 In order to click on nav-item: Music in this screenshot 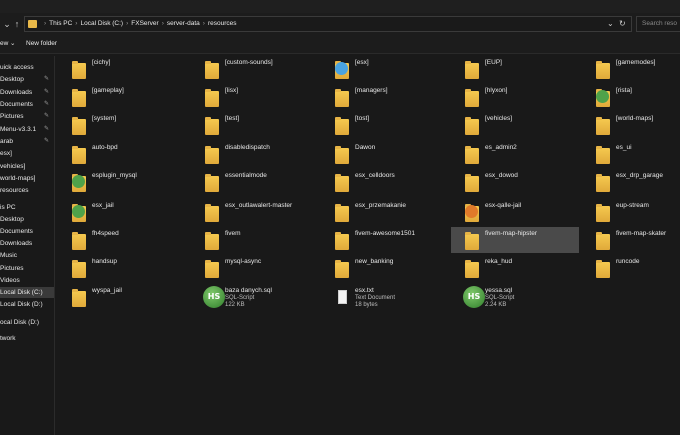, I will do `click(27, 255)`.